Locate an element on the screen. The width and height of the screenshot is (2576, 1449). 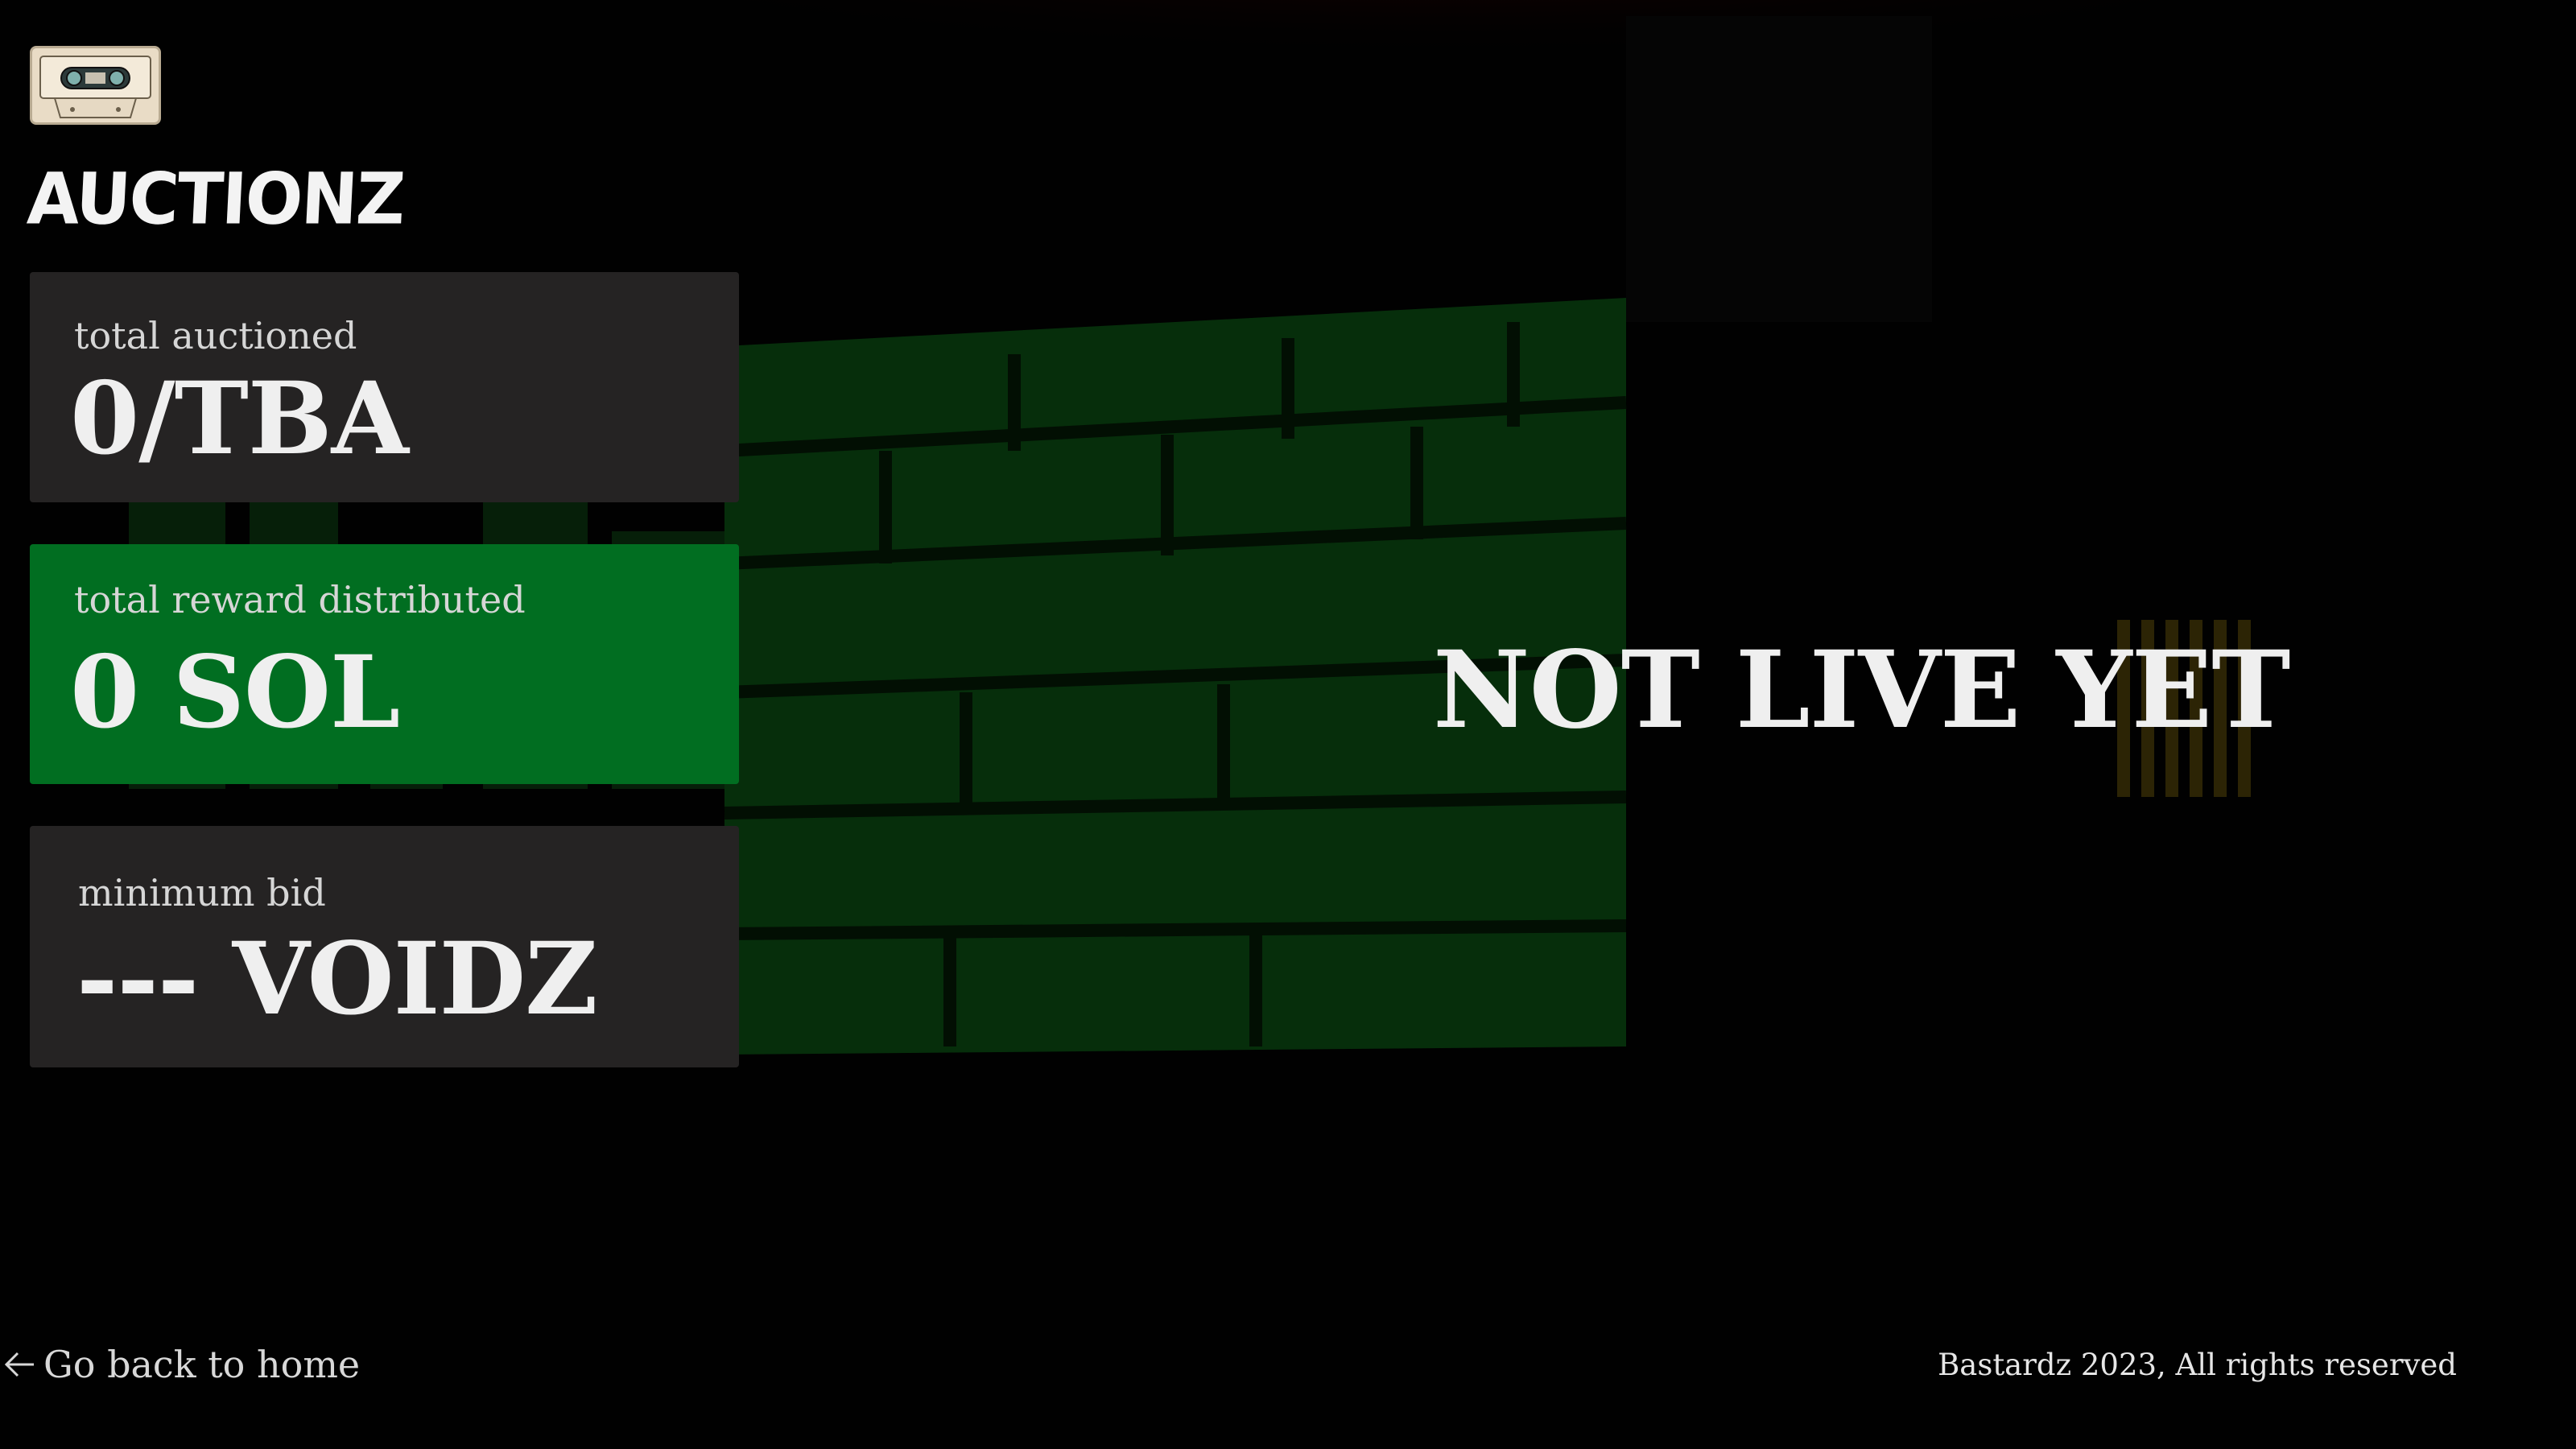
auction-status: NOT LIVE YET is located at coordinates (1861, 690).